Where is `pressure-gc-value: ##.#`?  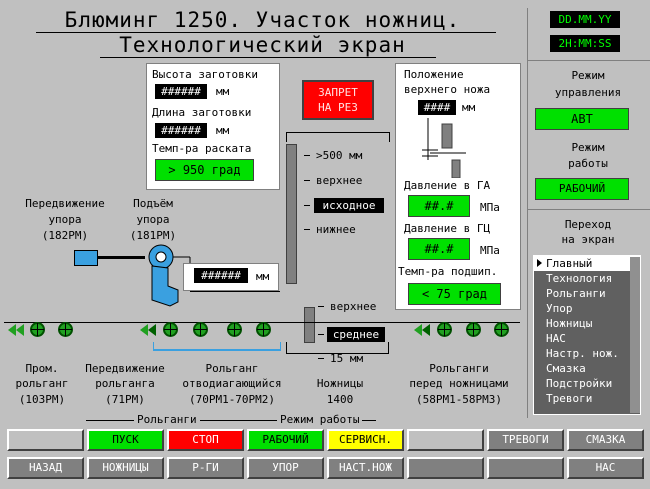
pressure-gc-value: ##.# is located at coordinates (439, 249).